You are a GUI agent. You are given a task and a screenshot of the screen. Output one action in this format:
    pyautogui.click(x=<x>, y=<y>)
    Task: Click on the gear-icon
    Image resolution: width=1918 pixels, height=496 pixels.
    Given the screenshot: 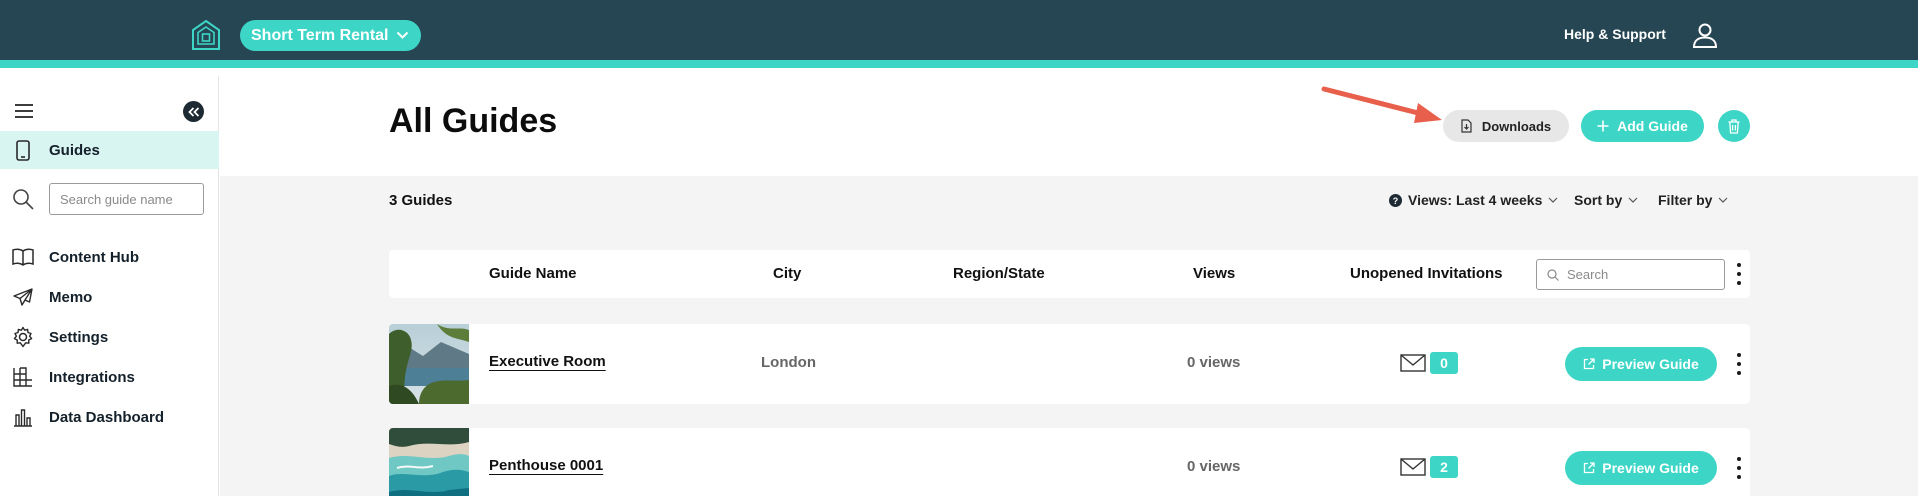 What is the action you would take?
    pyautogui.click(x=23, y=337)
    